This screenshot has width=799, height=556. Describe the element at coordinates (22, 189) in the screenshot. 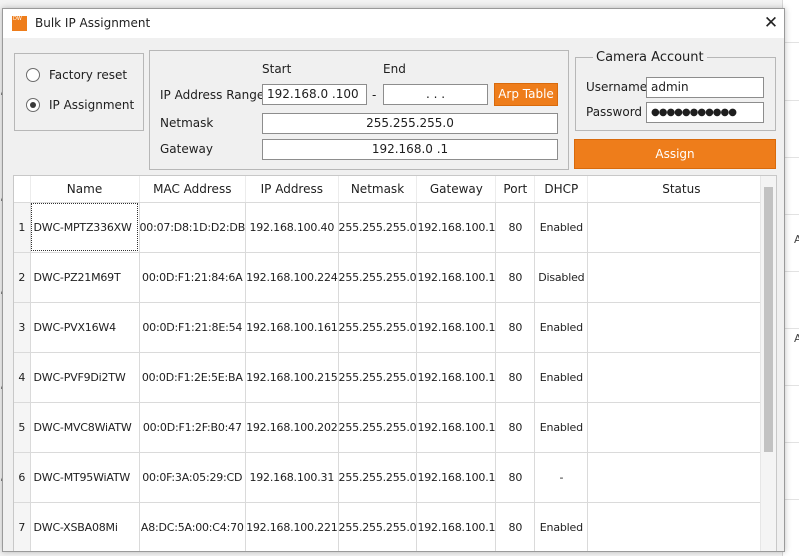

I see `row-number-header` at that location.